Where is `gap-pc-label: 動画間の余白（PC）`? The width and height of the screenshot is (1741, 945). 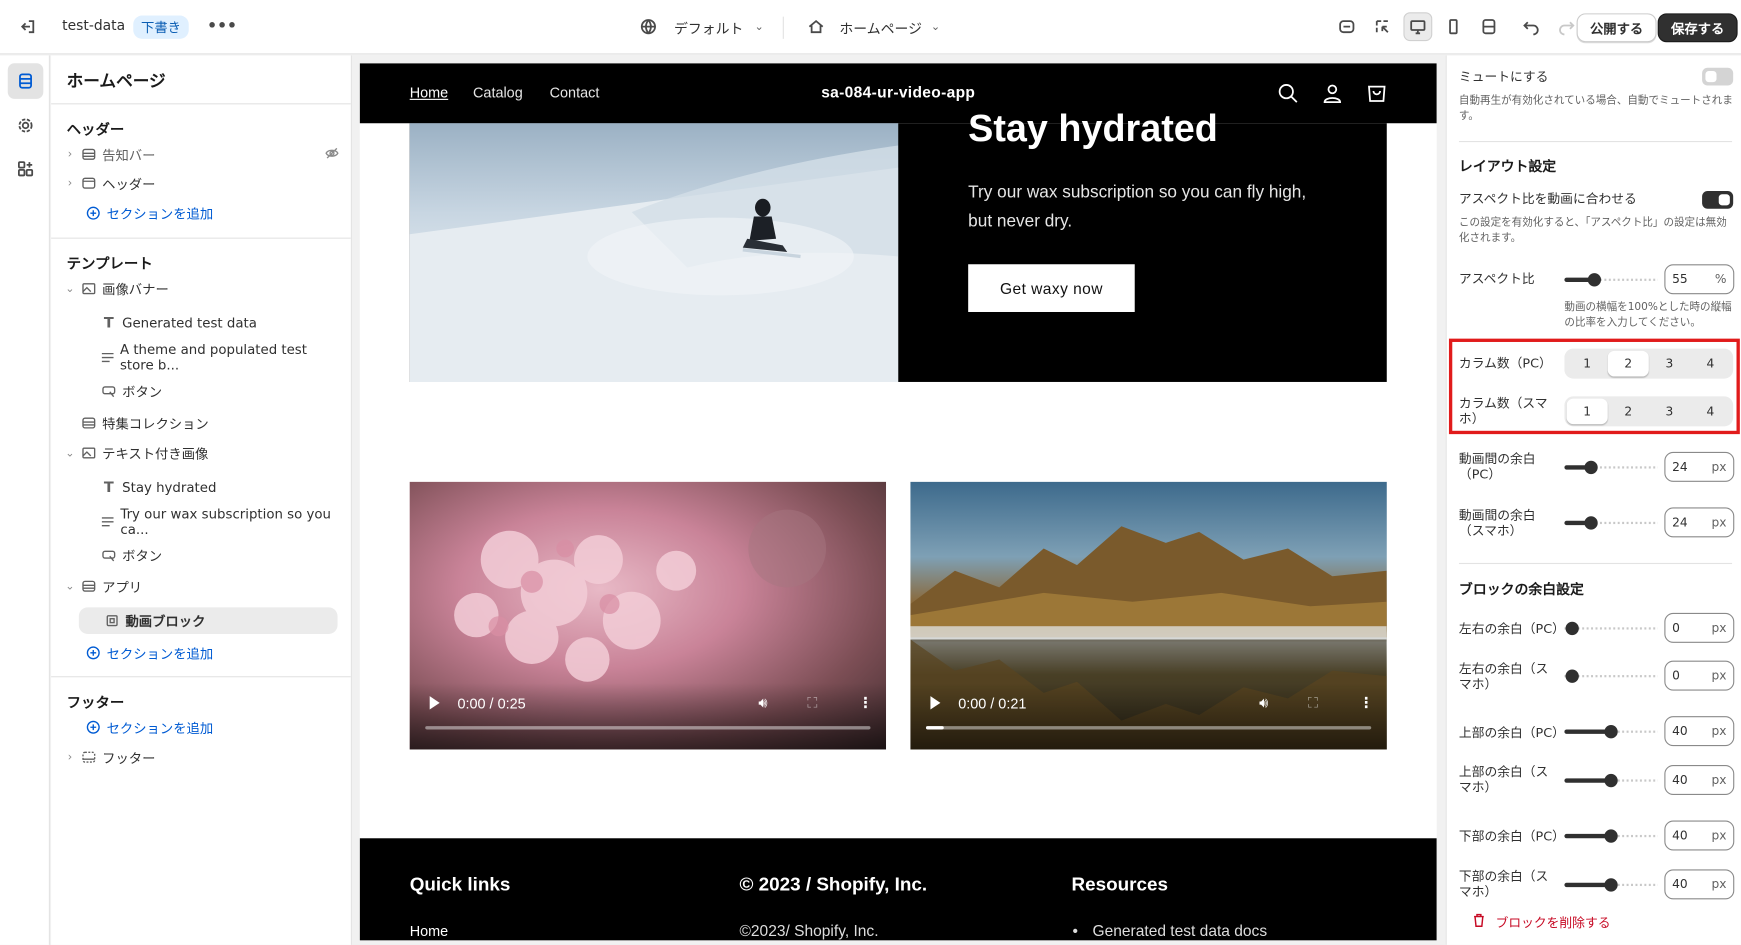 gap-pc-label: 動画間の余白（PC） is located at coordinates (1497, 466).